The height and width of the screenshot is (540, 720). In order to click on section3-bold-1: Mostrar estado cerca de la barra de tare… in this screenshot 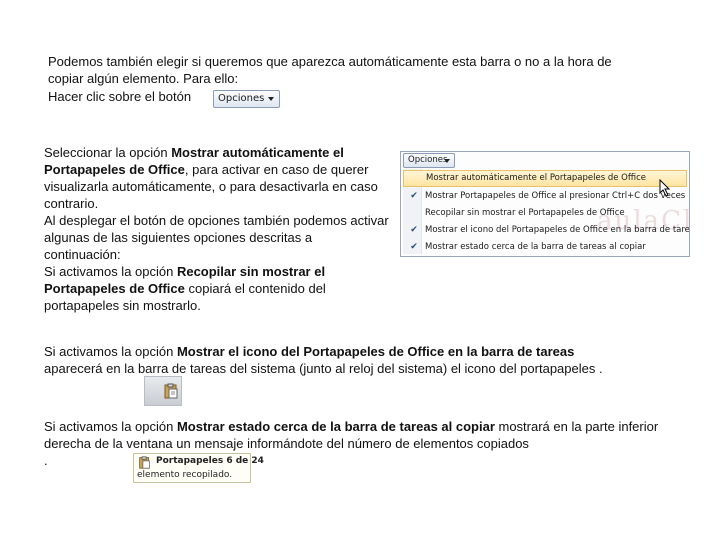, I will do `click(335, 426)`.